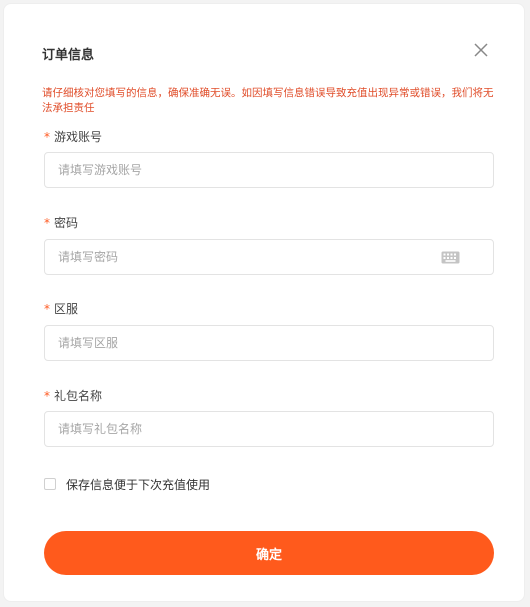  Describe the element at coordinates (66, 309) in the screenshot. I see `server-label-text: 区服` at that location.